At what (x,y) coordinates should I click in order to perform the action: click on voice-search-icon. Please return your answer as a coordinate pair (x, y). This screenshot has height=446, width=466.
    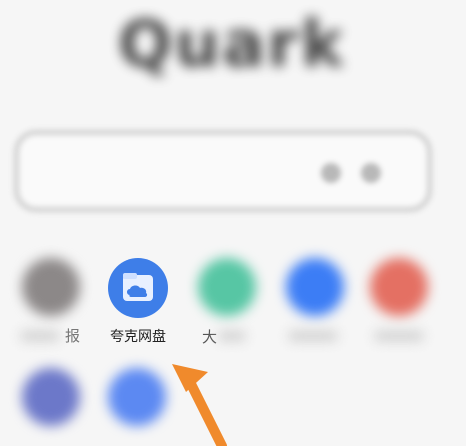
    Looking at the image, I should click on (331, 173).